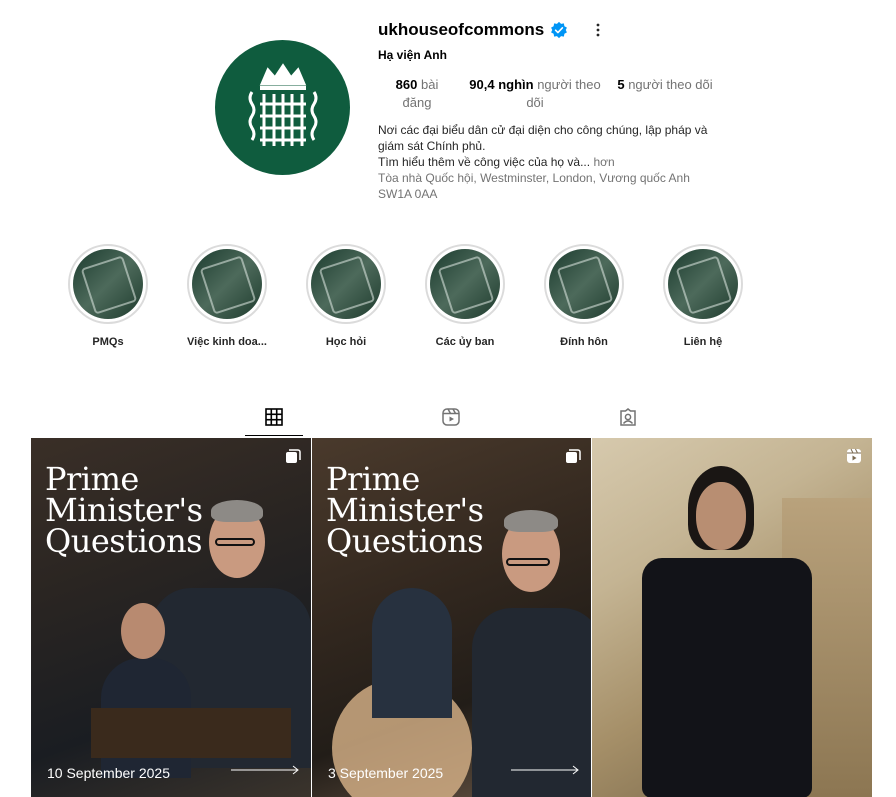 This screenshot has width=896, height=797. I want to click on grid-icon, so click(274, 416).